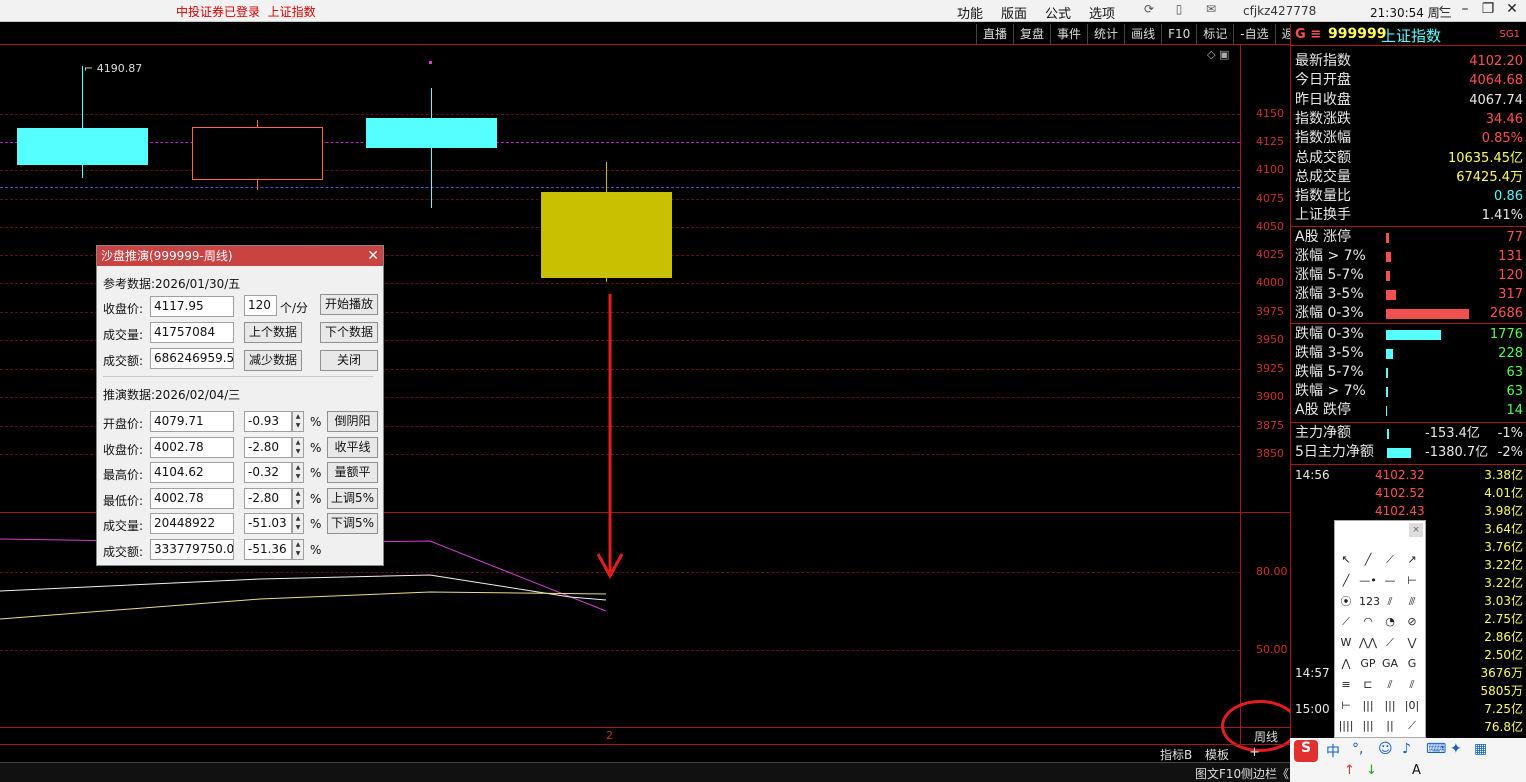  I want to click on draw-tool-icon: W, so click(1346, 643).